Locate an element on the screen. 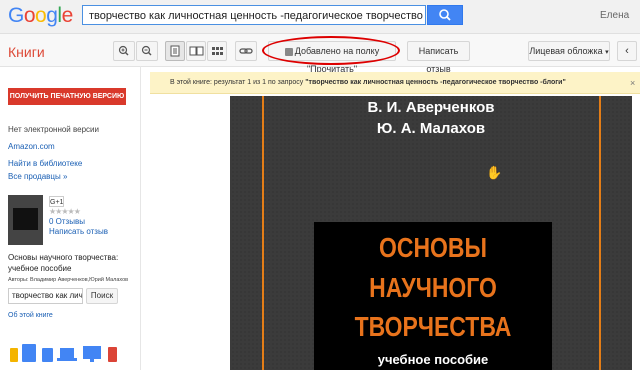  previous-page-button: ‹ is located at coordinates (627, 51).